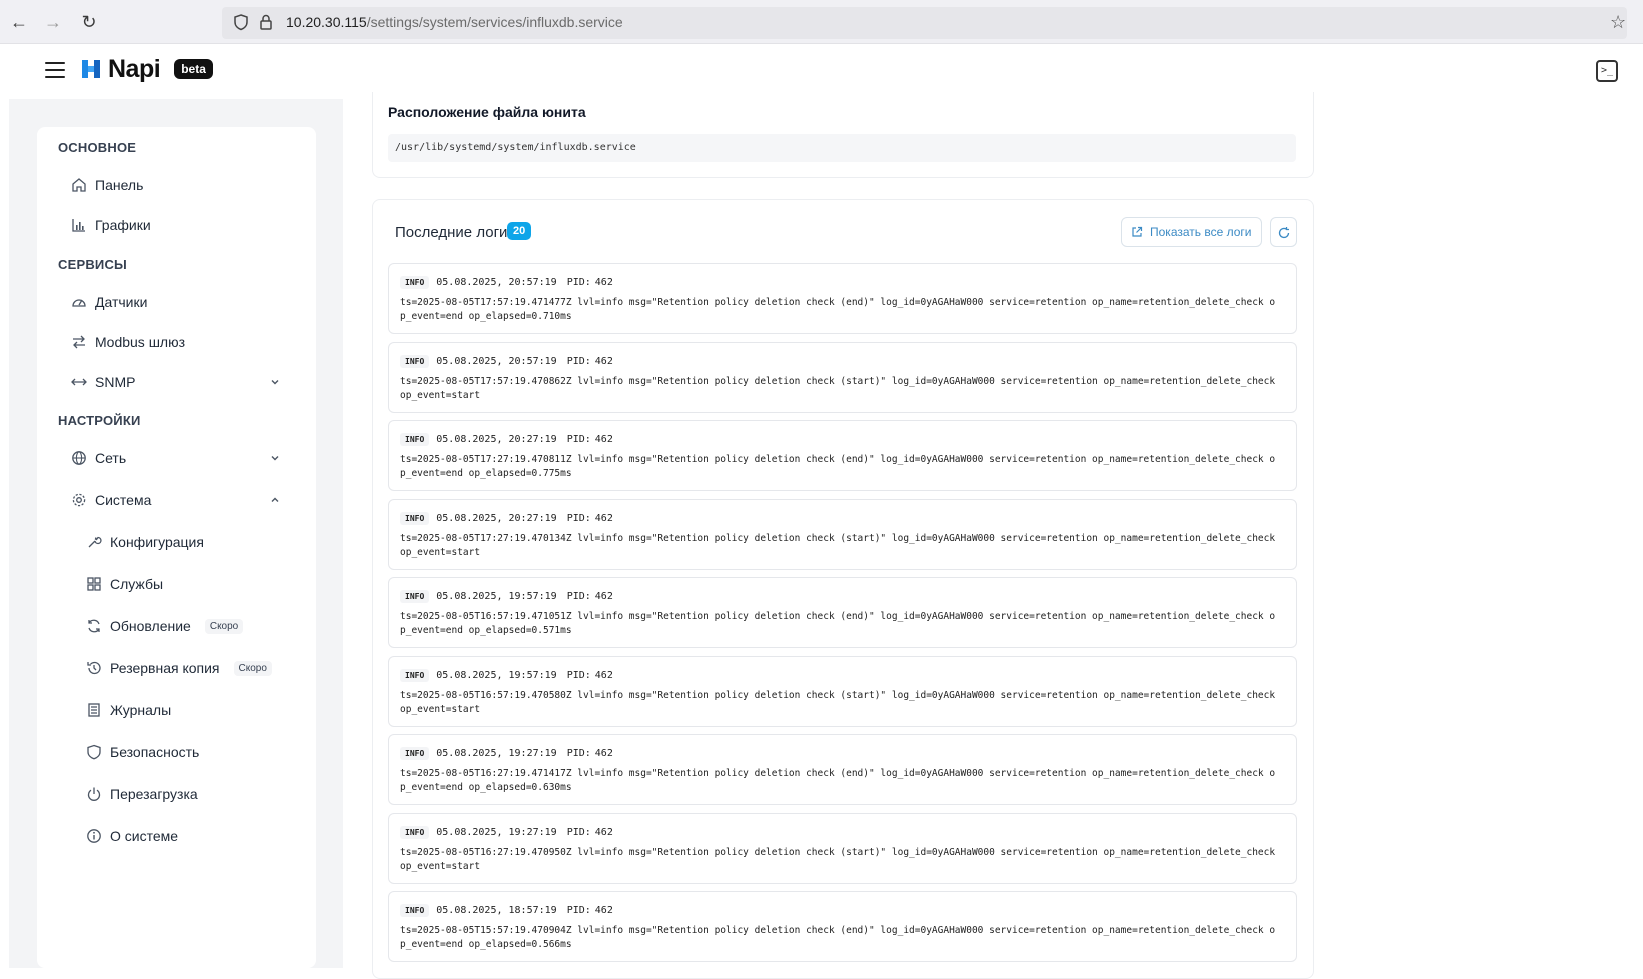 This screenshot has height=979, width=1643. Describe the element at coordinates (842, 148) in the screenshot. I see `unit-file-path: /usr/lib/systemd/system/influxdb.service` at that location.